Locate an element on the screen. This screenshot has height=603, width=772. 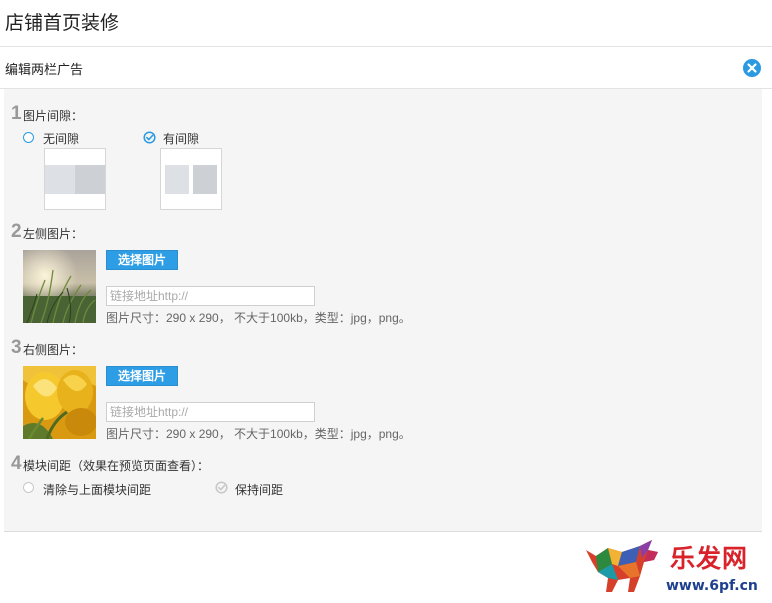
preview-with-gap is located at coordinates (191, 179).